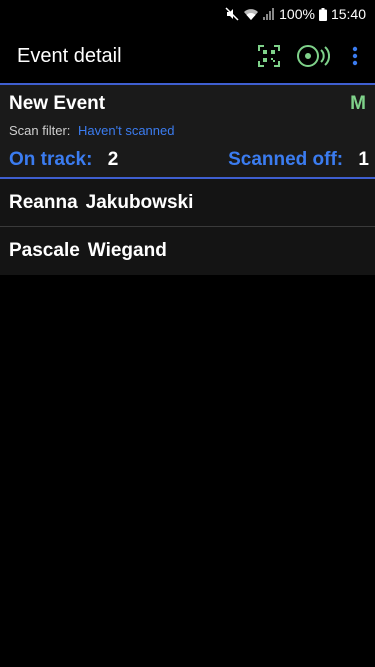 This screenshot has width=375, height=667. Describe the element at coordinates (43, 202) in the screenshot. I see `person-first-name: Reanna` at that location.